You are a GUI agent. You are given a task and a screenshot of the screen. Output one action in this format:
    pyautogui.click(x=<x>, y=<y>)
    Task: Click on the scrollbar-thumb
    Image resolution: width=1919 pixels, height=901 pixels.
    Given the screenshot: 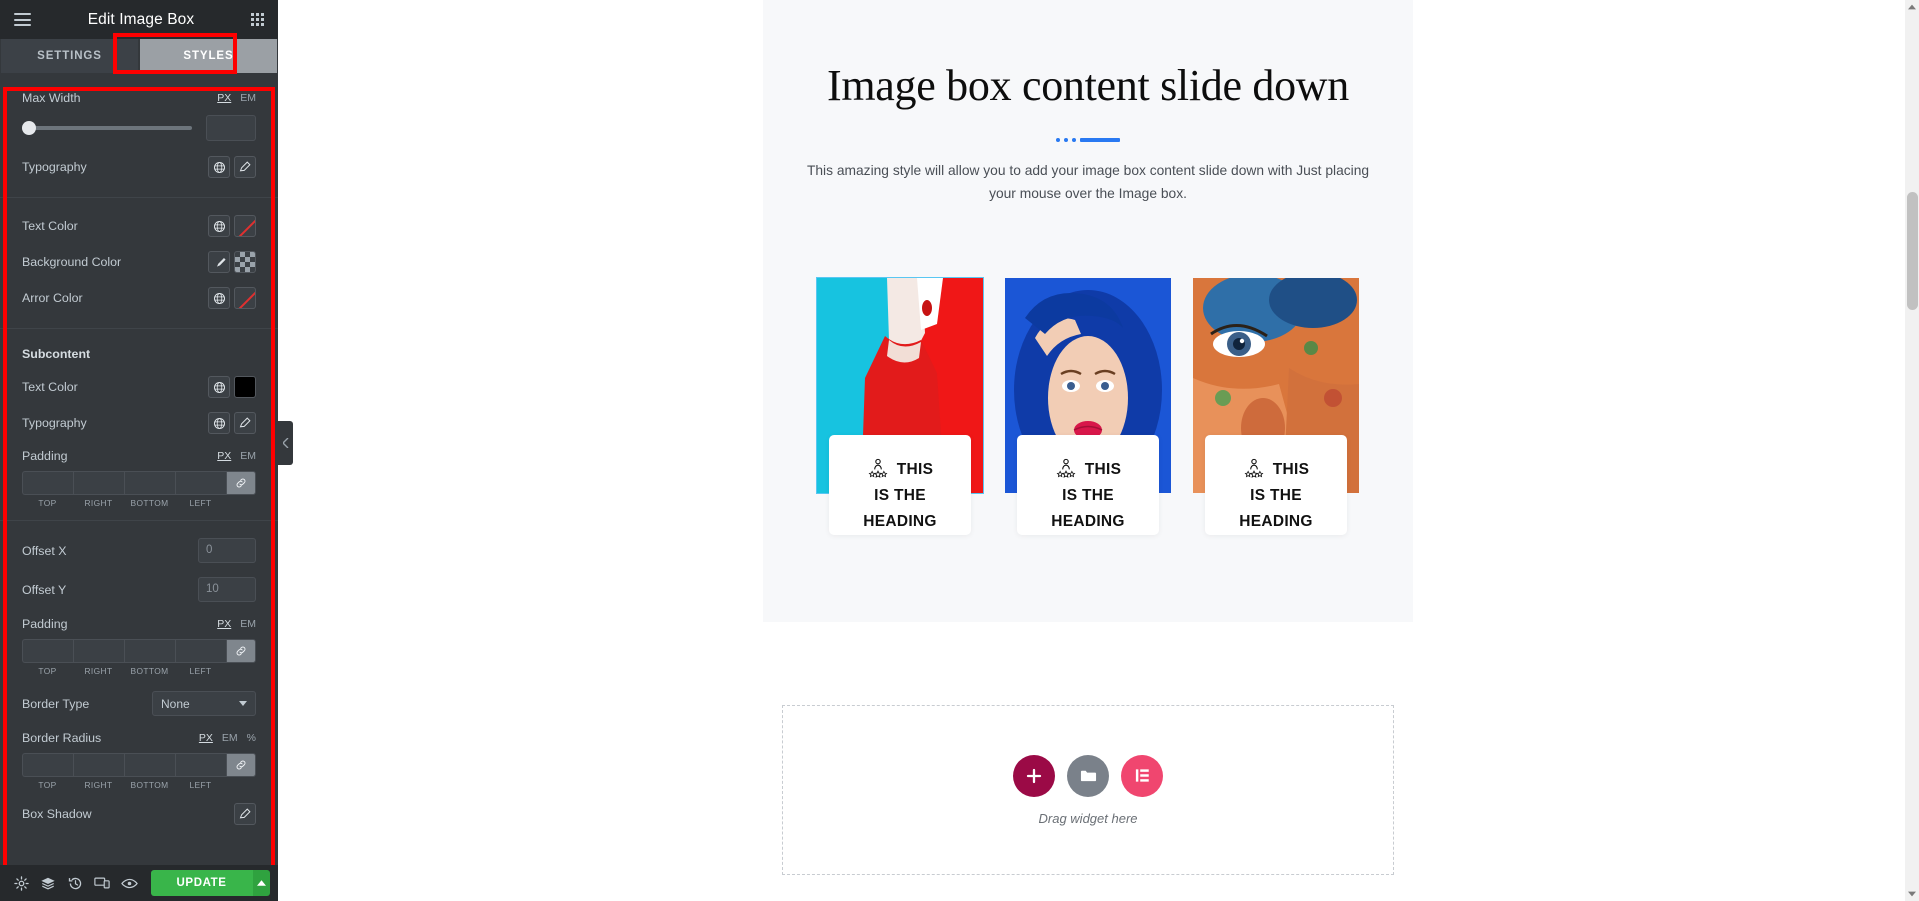 What is the action you would take?
    pyautogui.click(x=1912, y=251)
    